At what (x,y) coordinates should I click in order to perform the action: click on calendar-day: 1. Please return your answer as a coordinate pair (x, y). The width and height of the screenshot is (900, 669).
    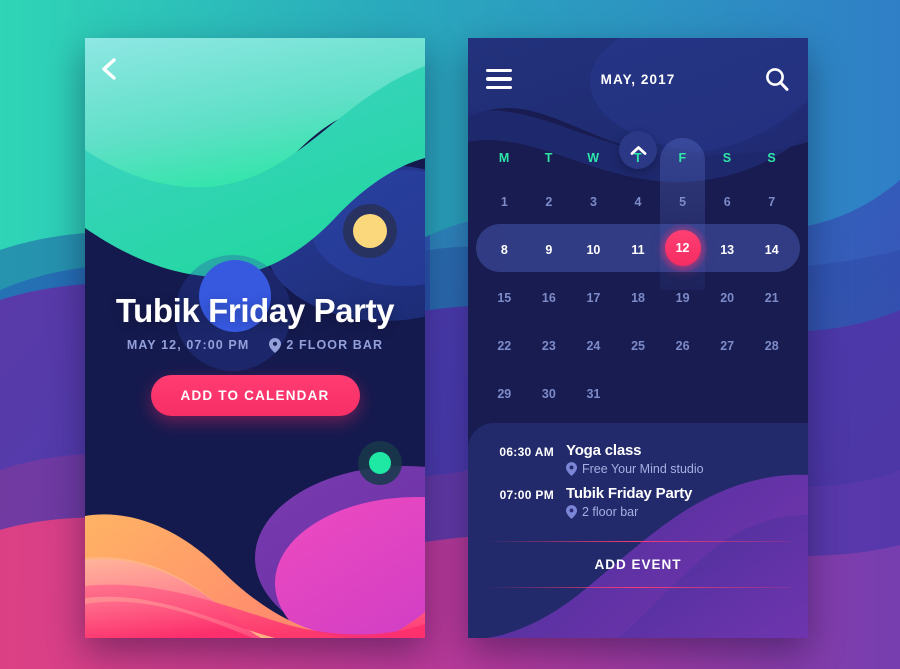
    Looking at the image, I should click on (504, 202).